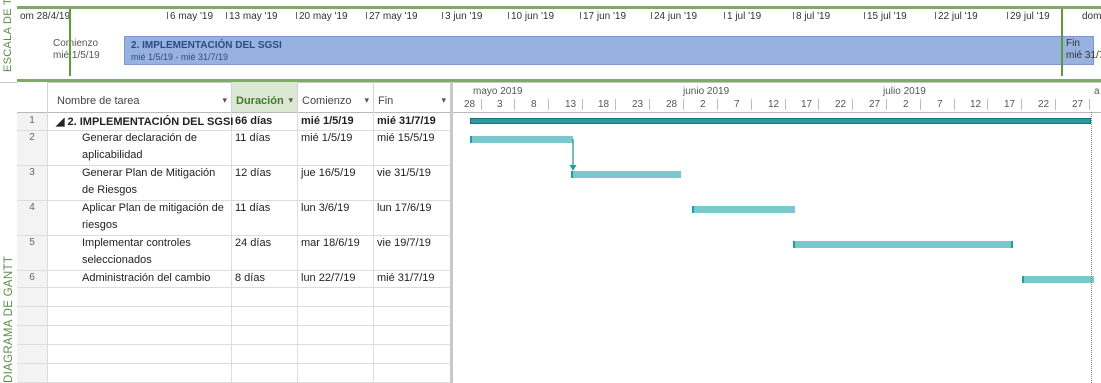 The width and height of the screenshot is (1101, 383). I want to click on timeline-date-label: 20 may '19, so click(323, 16).